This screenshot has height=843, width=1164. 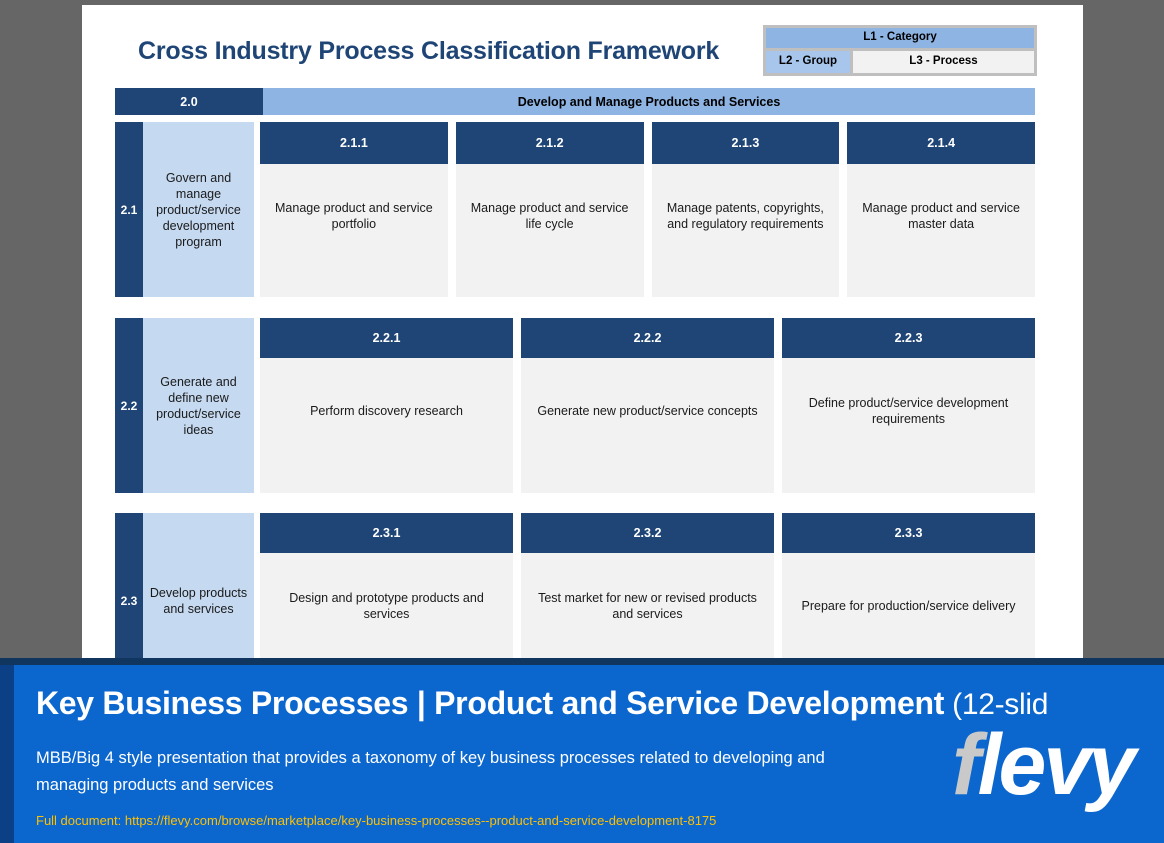 I want to click on legend: L1 - Category L2 - Group L3 - Process, so click(x=900, y=50).